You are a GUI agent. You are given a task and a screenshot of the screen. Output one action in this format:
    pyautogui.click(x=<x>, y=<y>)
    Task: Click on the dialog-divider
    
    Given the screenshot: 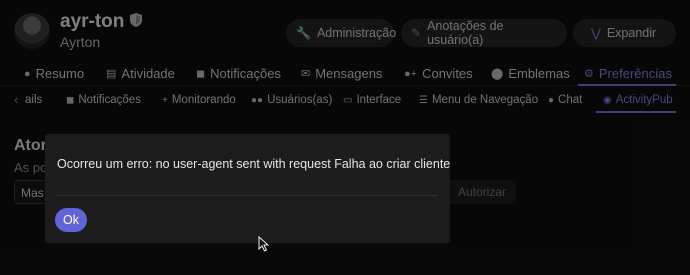 What is the action you would take?
    pyautogui.click(x=247, y=195)
    